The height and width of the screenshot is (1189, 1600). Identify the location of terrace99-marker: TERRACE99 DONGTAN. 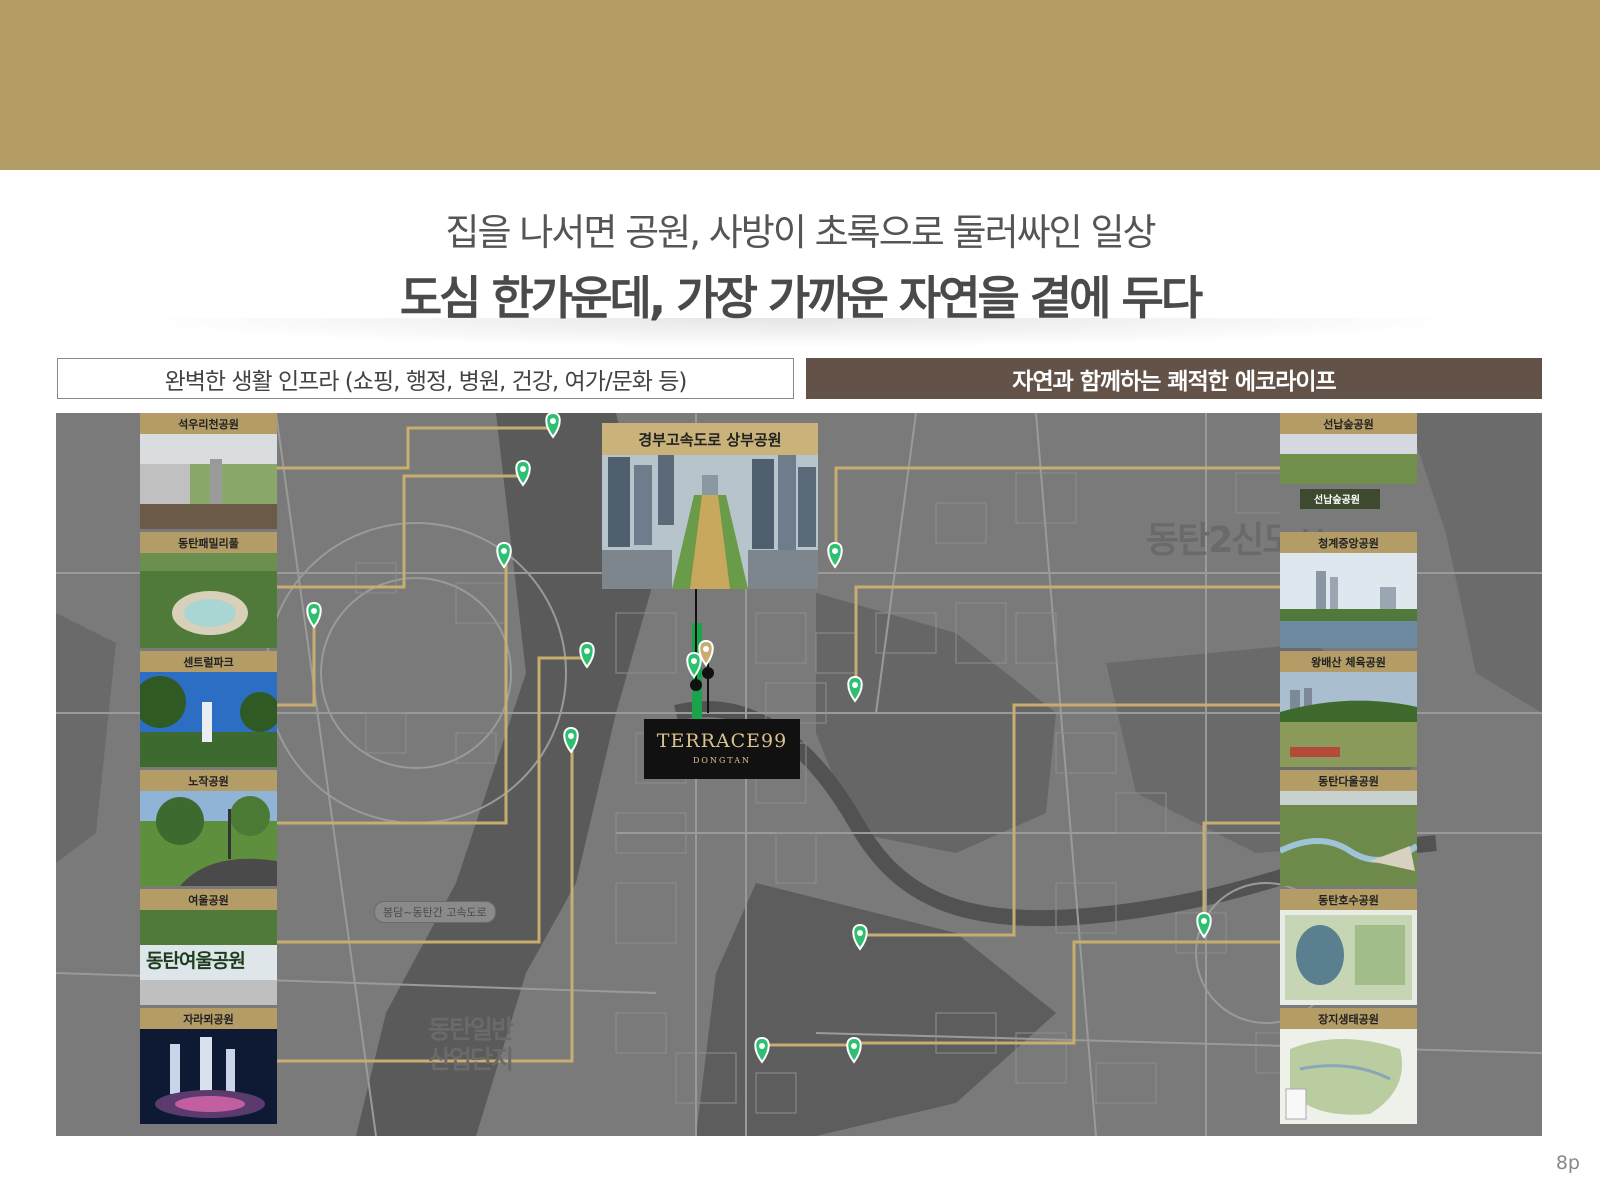
(722, 749).